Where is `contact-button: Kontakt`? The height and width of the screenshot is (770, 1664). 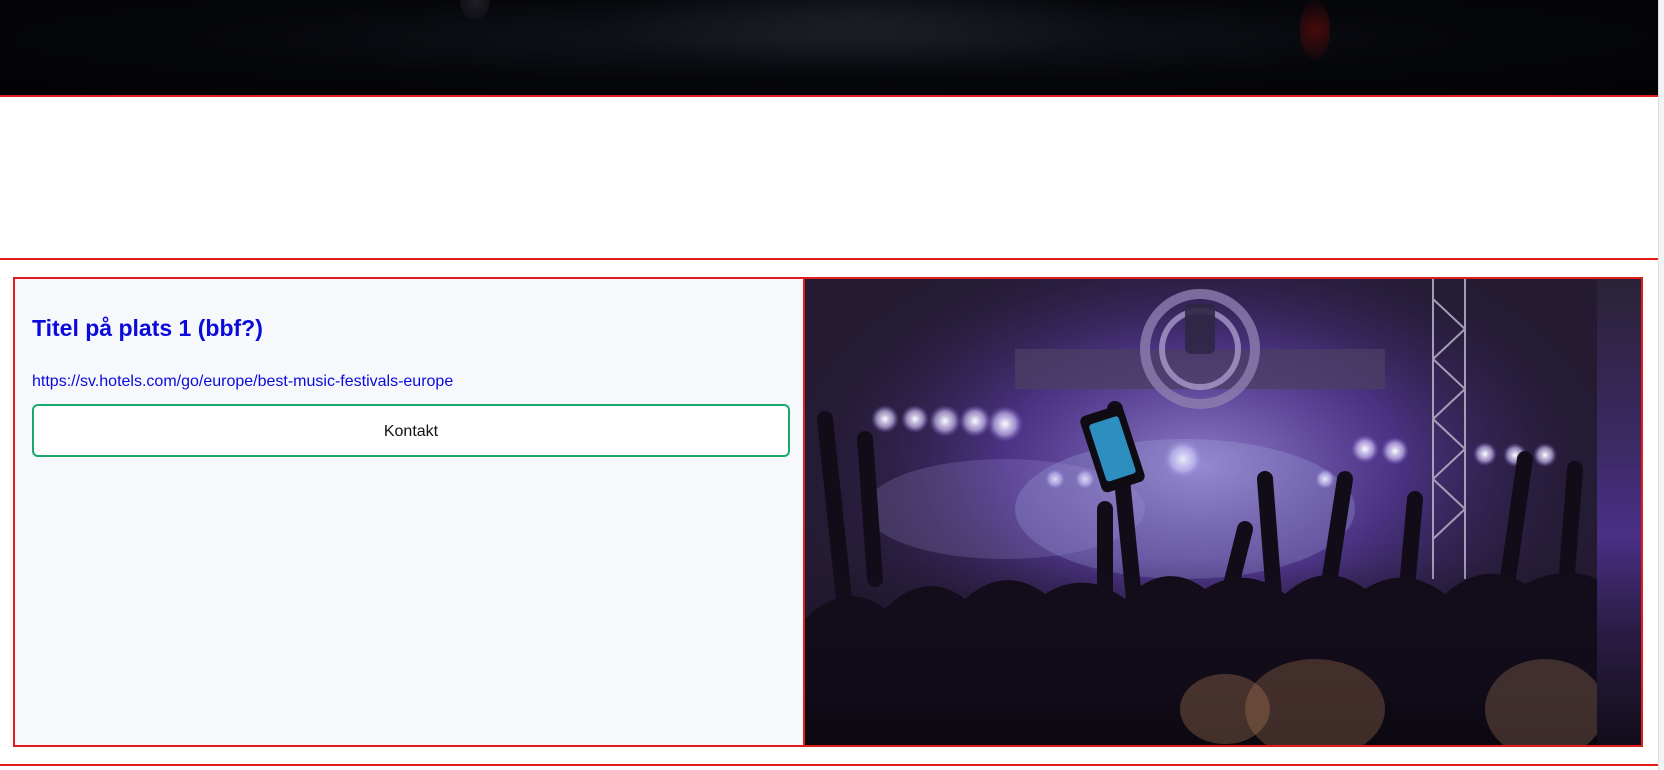 contact-button: Kontakt is located at coordinates (411, 430).